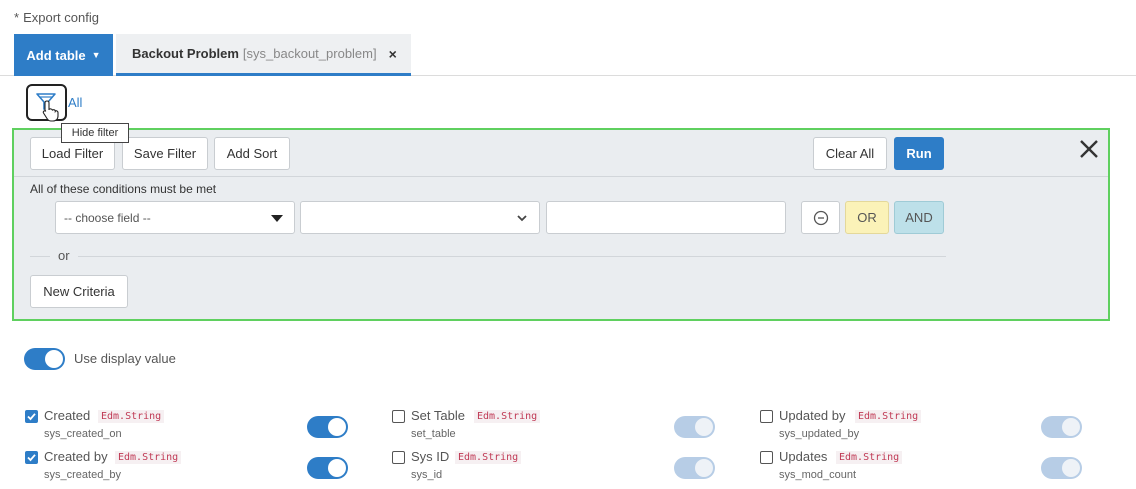 This screenshot has width=1136, height=489. What do you see at coordinates (561, 176) in the screenshot?
I see `panel-divider` at bounding box center [561, 176].